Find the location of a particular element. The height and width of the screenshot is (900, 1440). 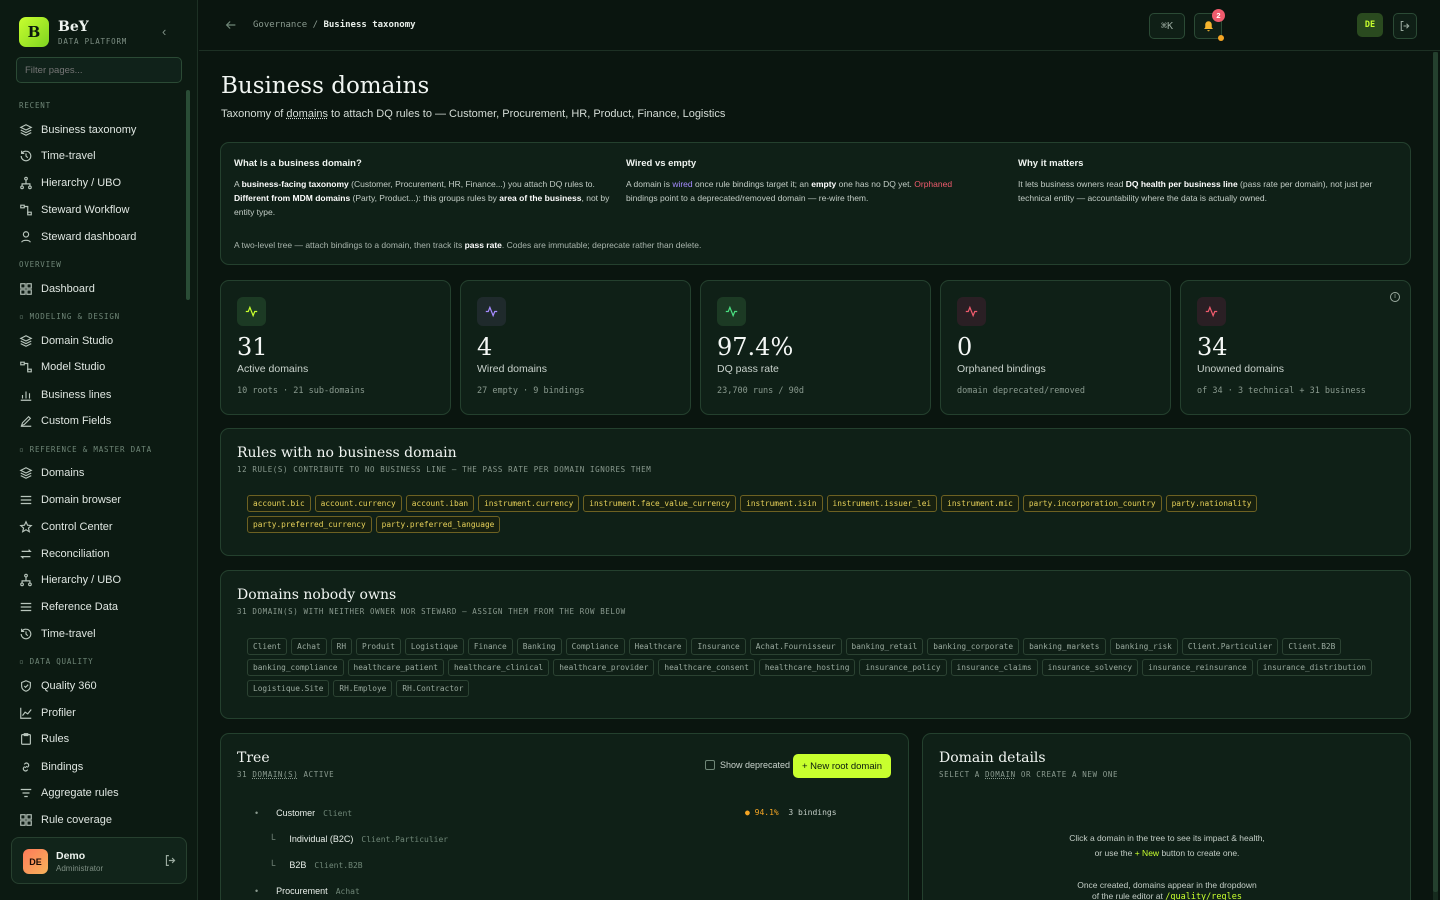

domain-chip: Healthcare is located at coordinates (658, 646).